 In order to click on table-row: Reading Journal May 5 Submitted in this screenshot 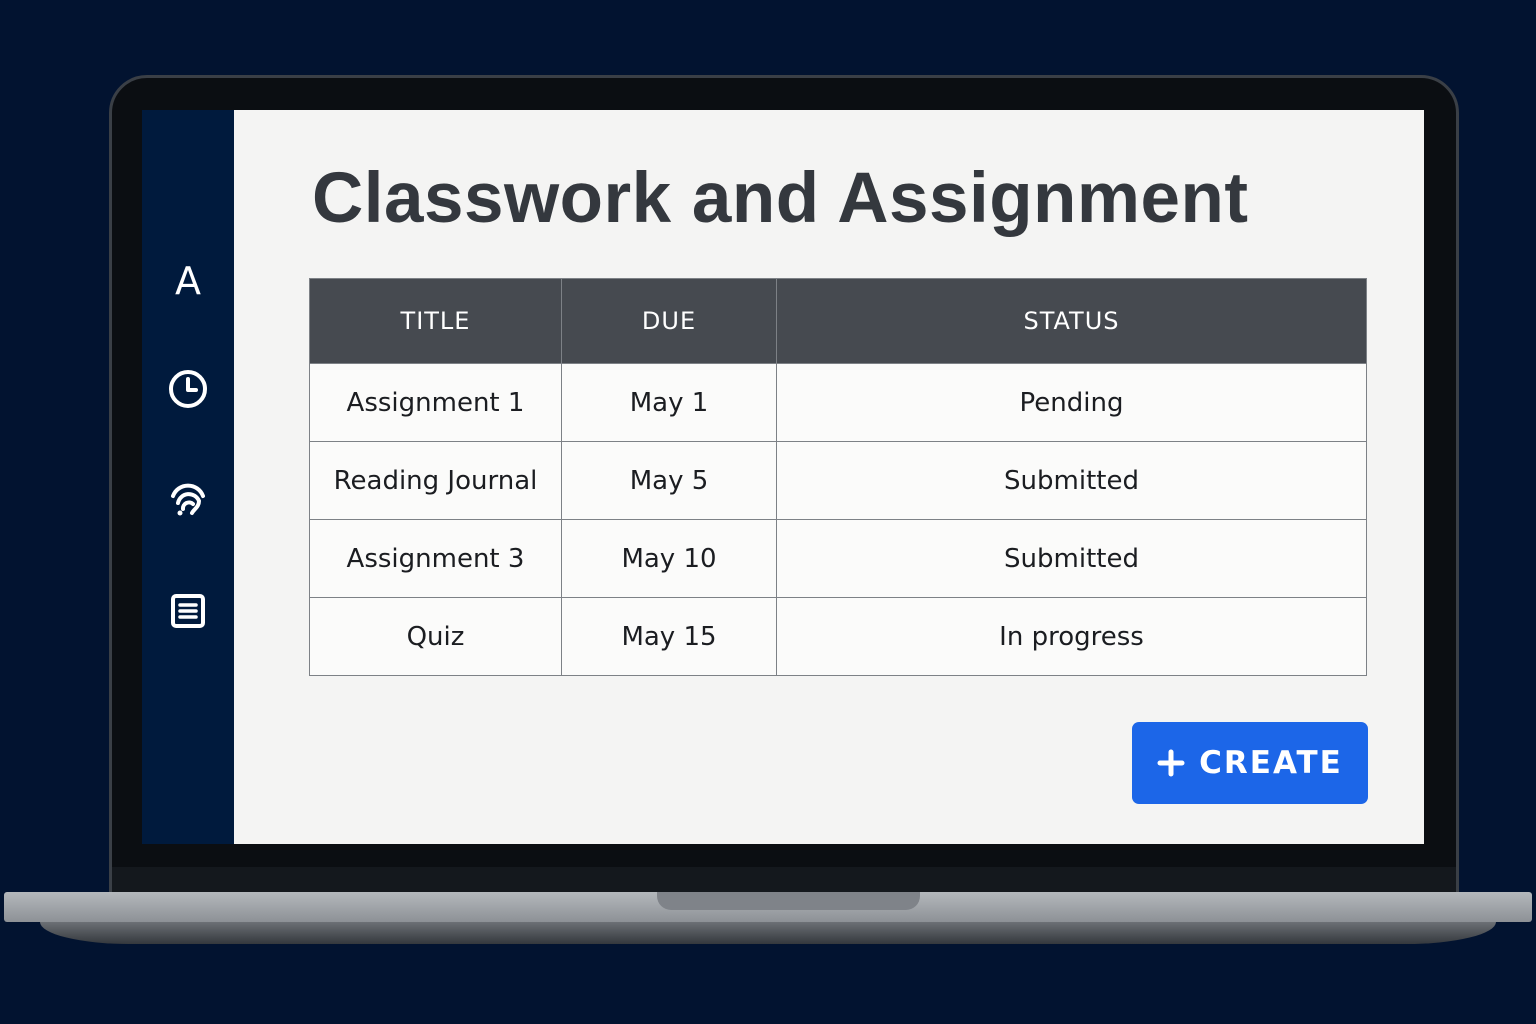, I will do `click(838, 480)`.